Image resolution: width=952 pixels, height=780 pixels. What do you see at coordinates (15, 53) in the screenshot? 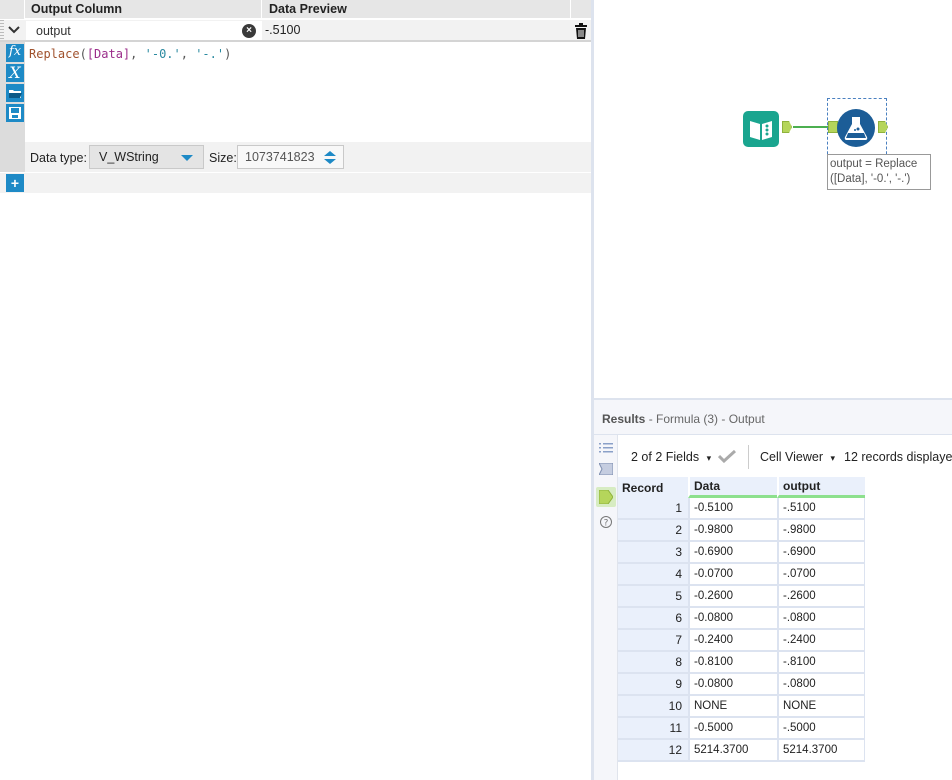
I see `fx-icon: fx` at bounding box center [15, 53].